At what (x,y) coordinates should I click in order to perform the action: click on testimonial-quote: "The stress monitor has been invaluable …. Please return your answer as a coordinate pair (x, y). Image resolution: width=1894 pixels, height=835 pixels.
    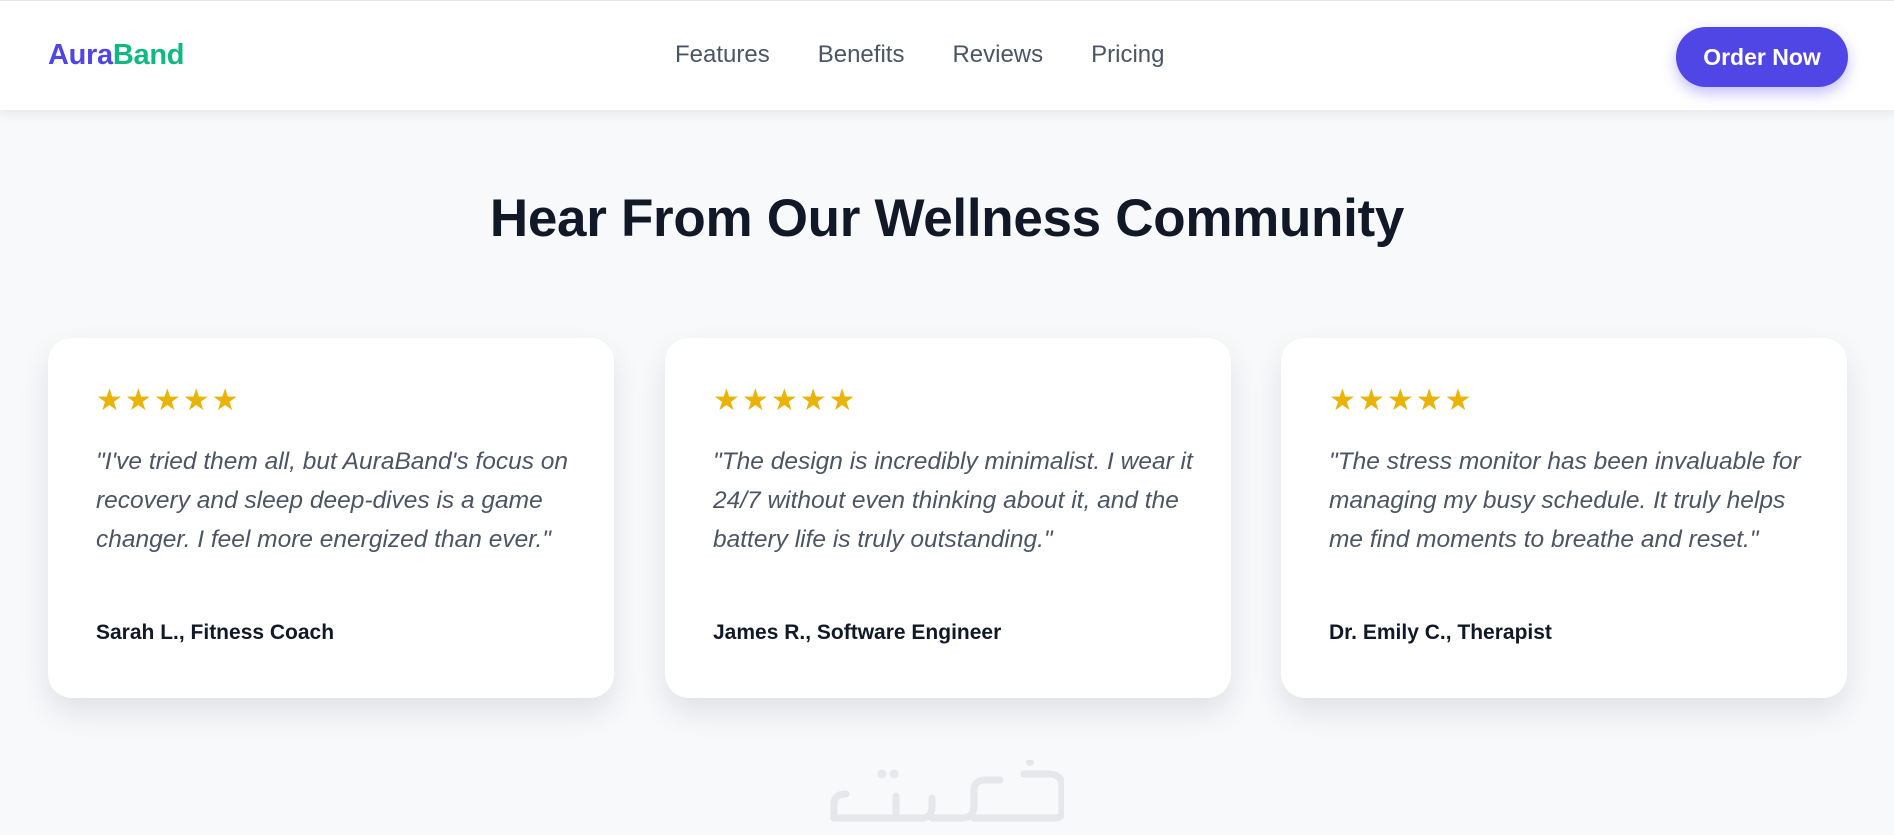
    Looking at the image, I should click on (1565, 500).